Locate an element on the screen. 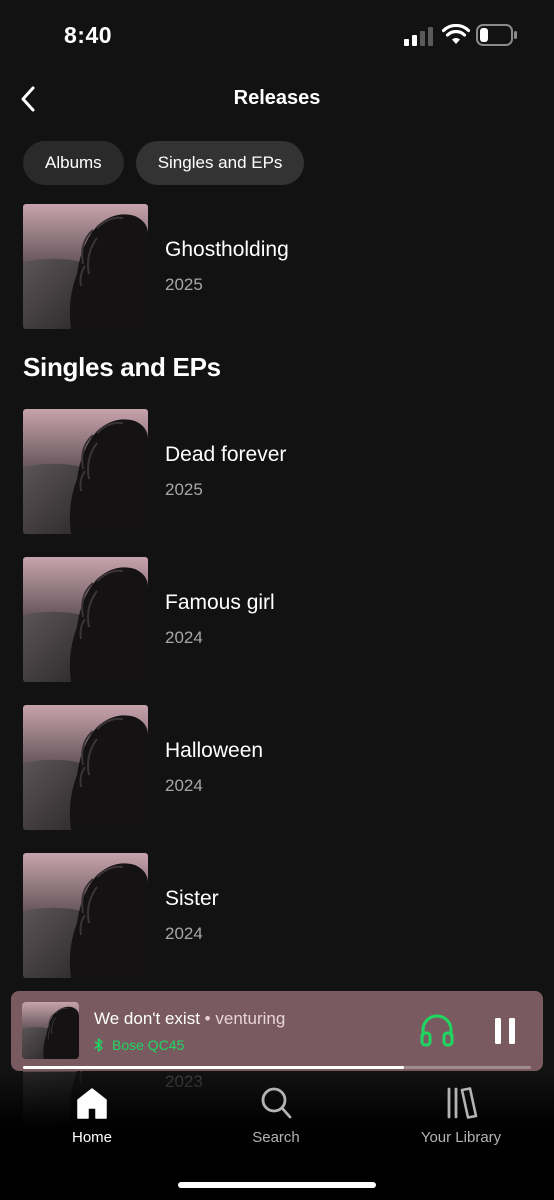  nav-label: Your Library is located at coordinates (461, 1137).